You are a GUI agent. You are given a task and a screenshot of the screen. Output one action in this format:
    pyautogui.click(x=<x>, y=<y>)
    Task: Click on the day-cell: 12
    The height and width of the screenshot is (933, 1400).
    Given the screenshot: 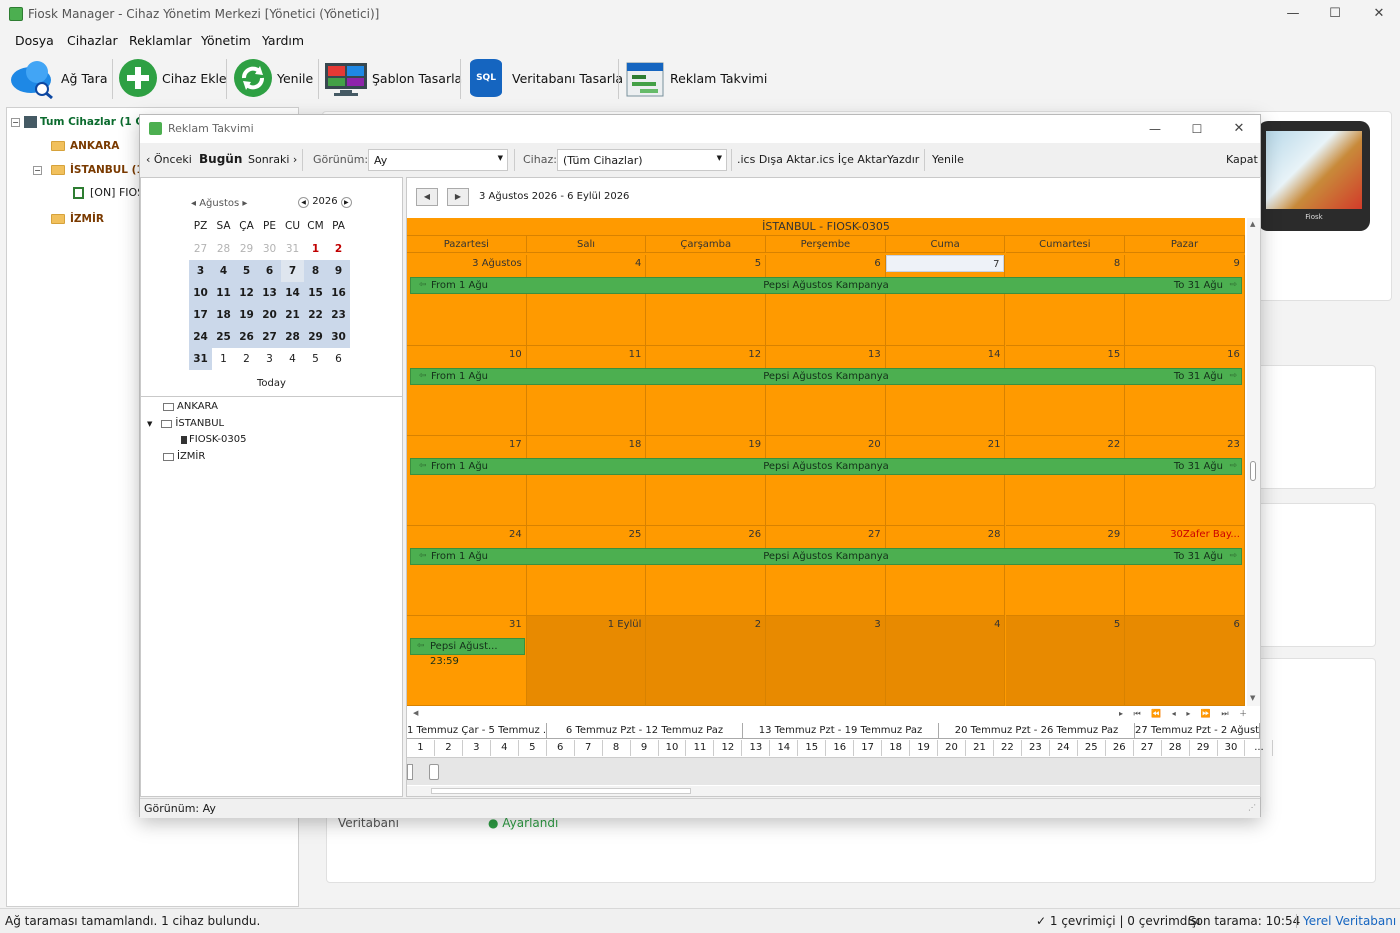 What is the action you would take?
    pyautogui.click(x=706, y=391)
    